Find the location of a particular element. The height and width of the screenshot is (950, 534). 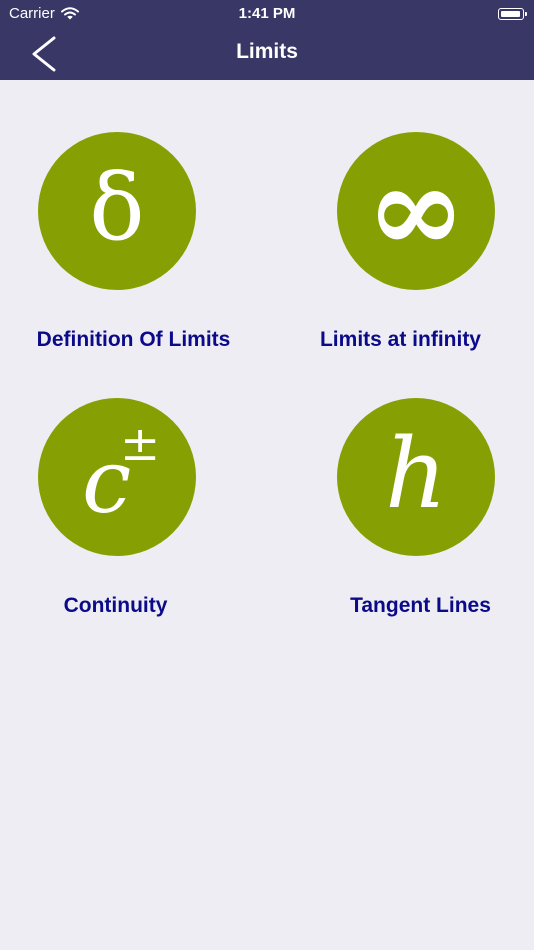

topic-definition-of-limits: δ Definition Of Limits is located at coordinates (133, 247).